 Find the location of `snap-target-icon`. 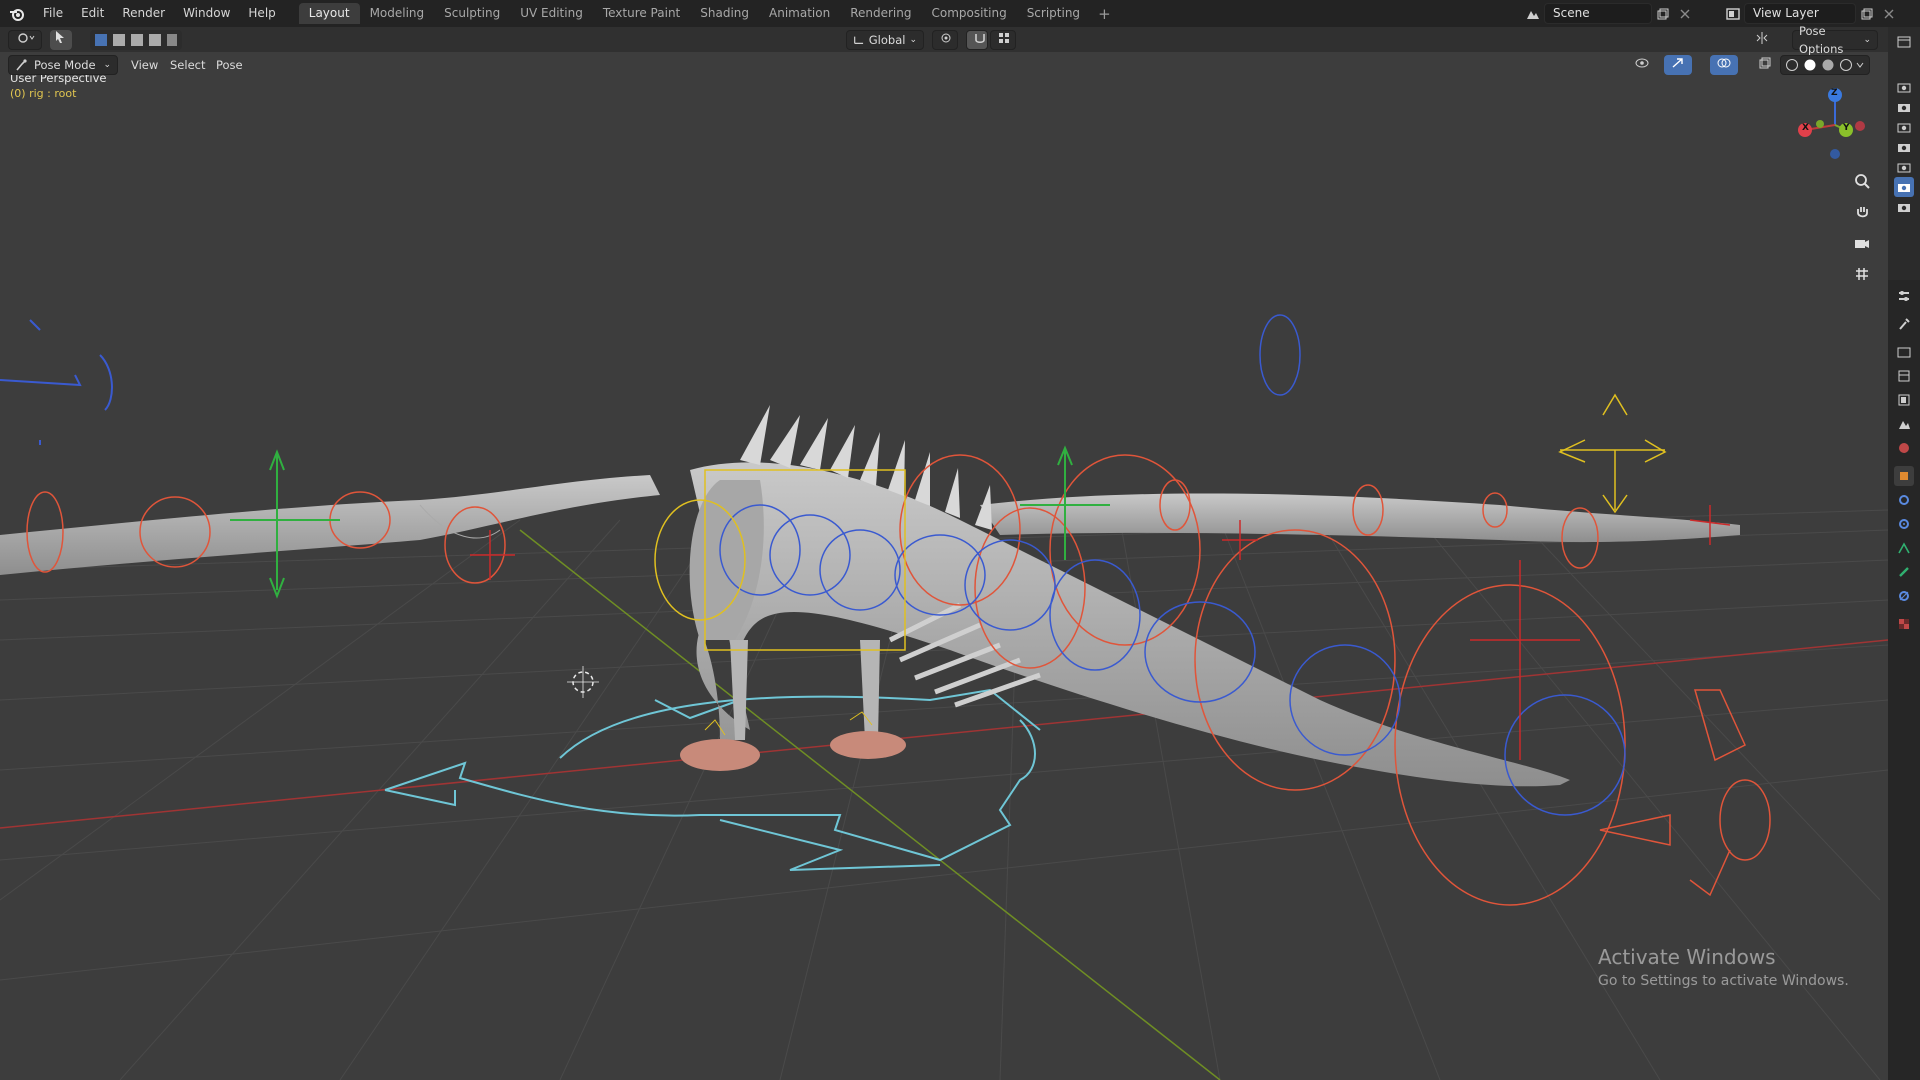

snap-target-icon is located at coordinates (1003, 40).